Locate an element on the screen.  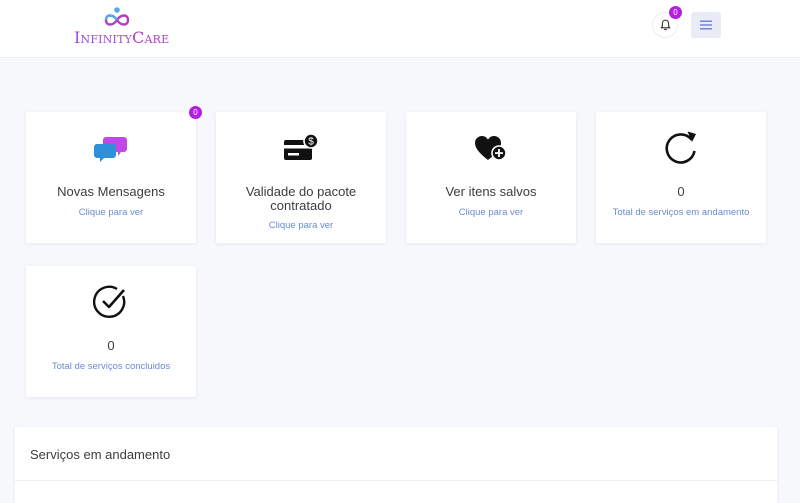
infinity-care-logo: InfinityCare is located at coordinates (120, 26).